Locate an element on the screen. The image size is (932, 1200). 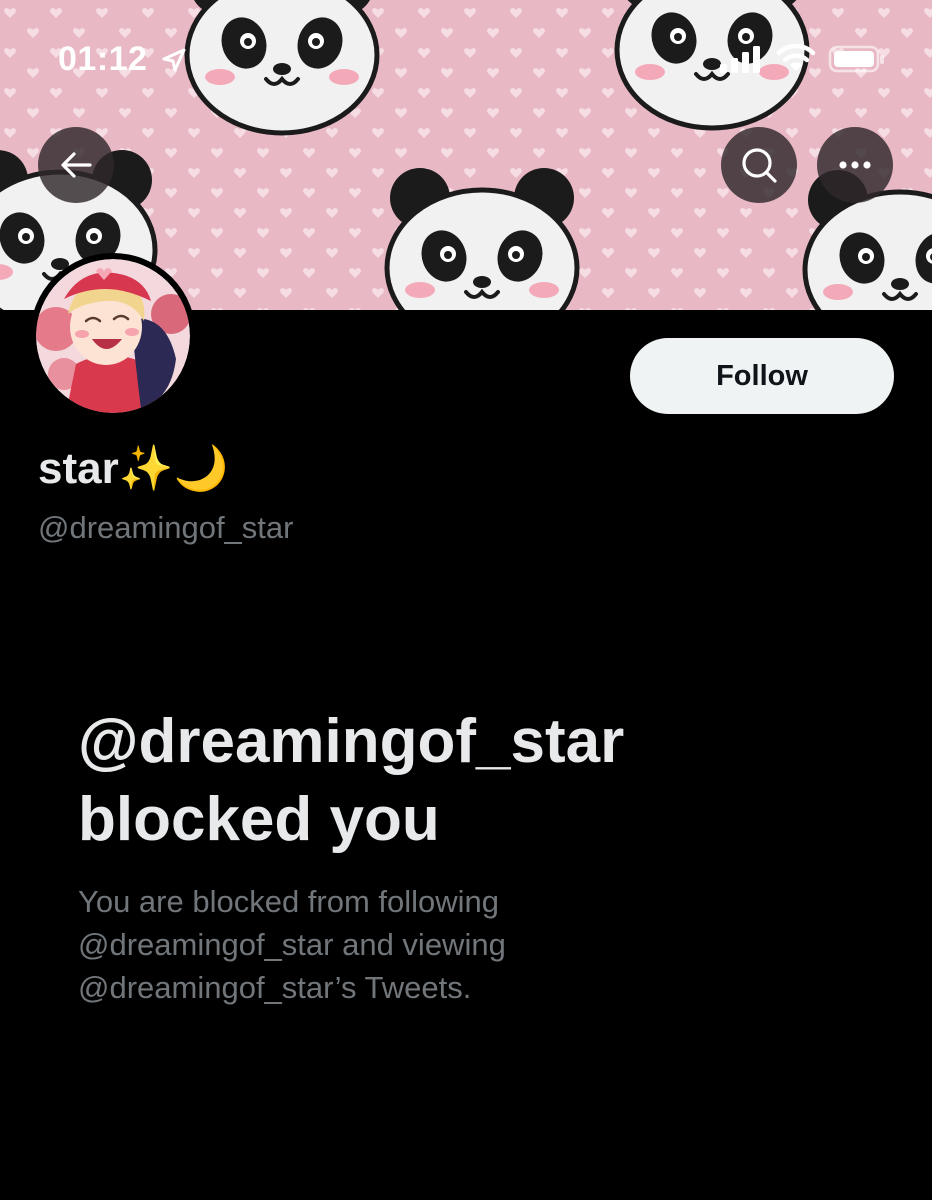
blocked-description-line: @dreamingof_star and viewing is located at coordinates (292, 944).